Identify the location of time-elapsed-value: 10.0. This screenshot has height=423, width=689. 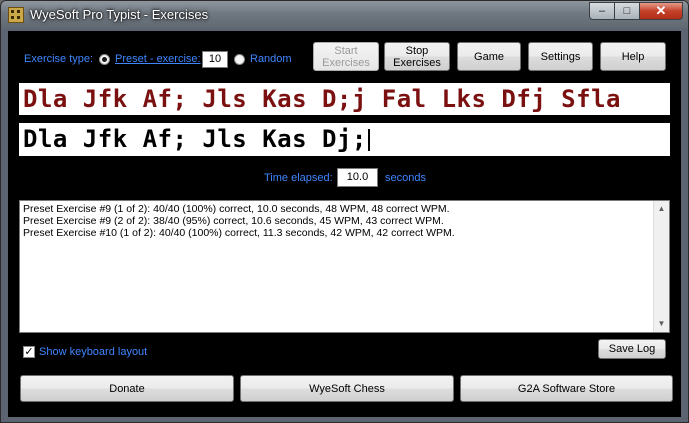
(357, 177).